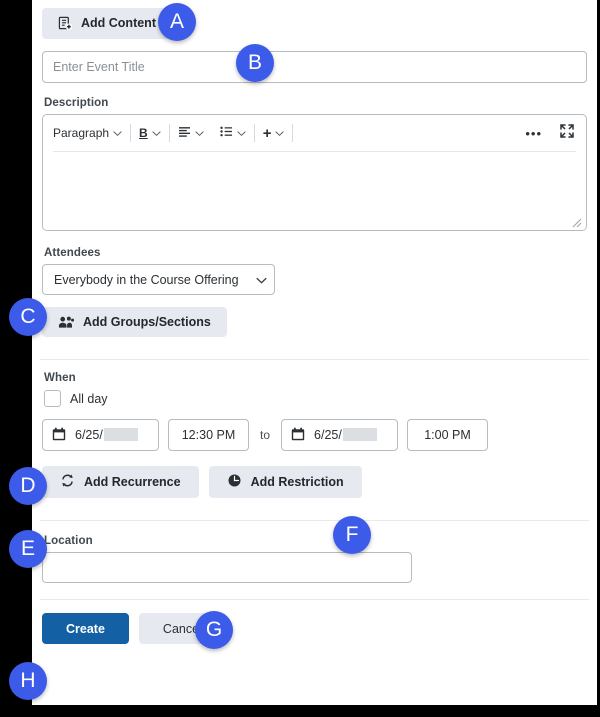 The height and width of the screenshot is (717, 600). I want to click on end-date-value: 6/25/, so click(345, 435).